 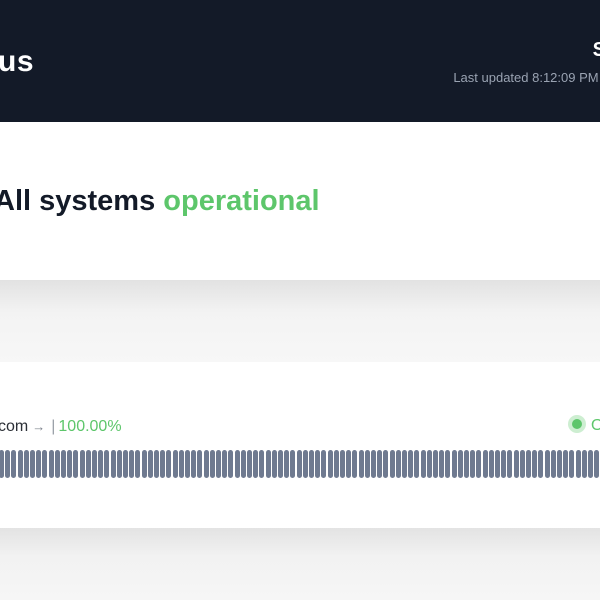 I want to click on brand-title: us, so click(x=17, y=62).